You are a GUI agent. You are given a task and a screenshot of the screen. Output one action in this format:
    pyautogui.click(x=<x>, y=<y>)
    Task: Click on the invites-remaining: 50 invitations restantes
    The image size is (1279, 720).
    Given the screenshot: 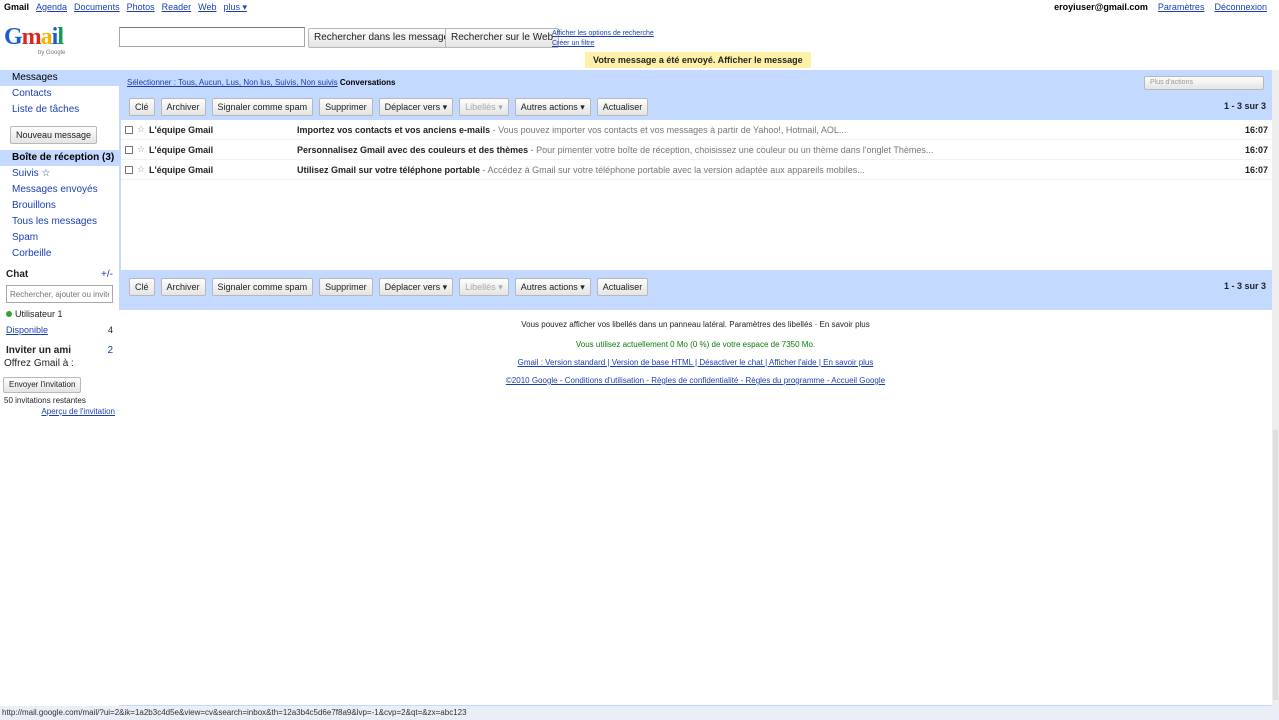 What is the action you would take?
    pyautogui.click(x=45, y=400)
    